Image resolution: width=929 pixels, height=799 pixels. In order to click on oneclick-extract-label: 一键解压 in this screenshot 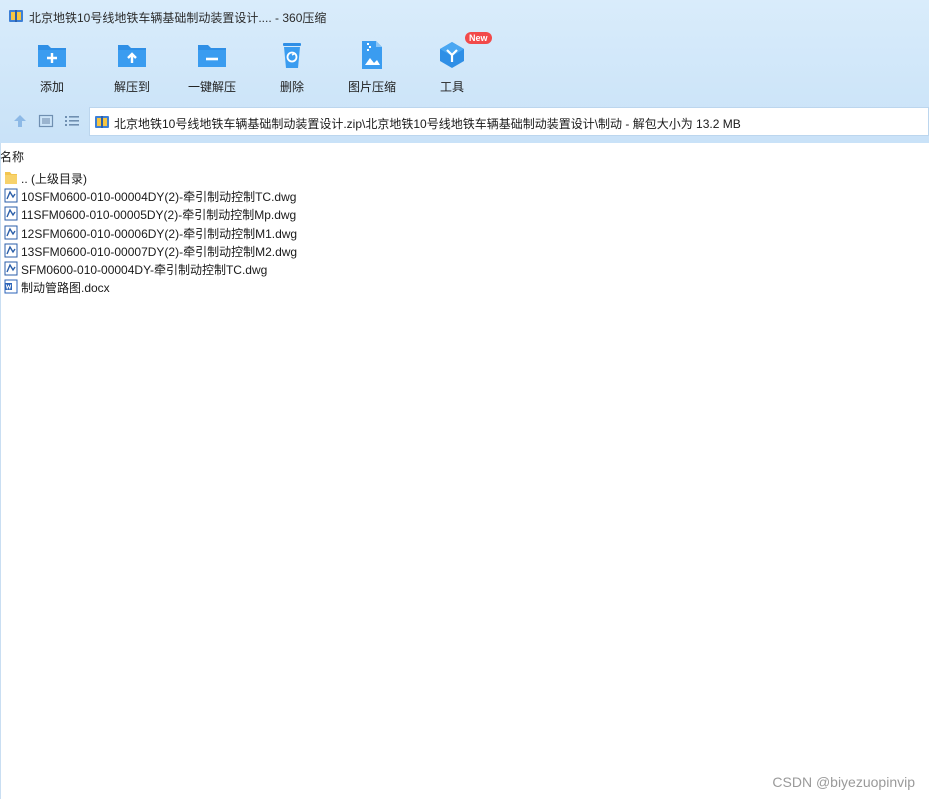, I will do `click(211, 87)`.